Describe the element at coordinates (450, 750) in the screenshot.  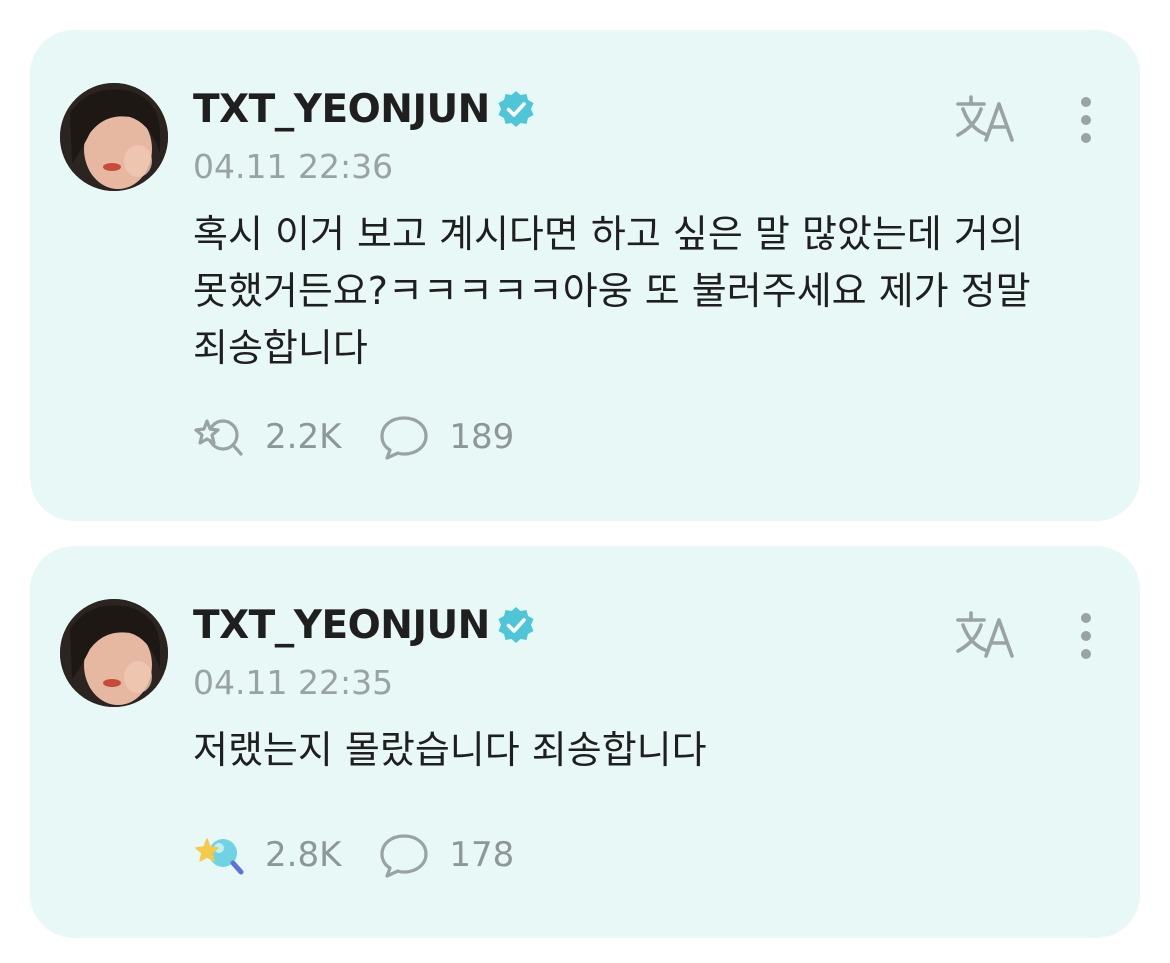
I see `post-body: 저랬는지 몰랐습니다 죄송합니다` at that location.